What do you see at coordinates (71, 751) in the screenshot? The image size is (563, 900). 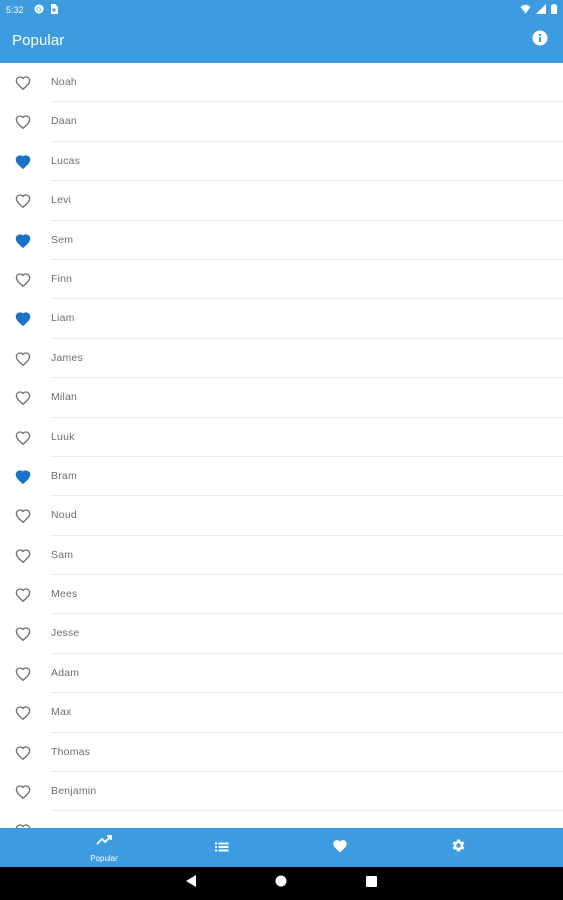 I see `list-item-name: Thomas` at bounding box center [71, 751].